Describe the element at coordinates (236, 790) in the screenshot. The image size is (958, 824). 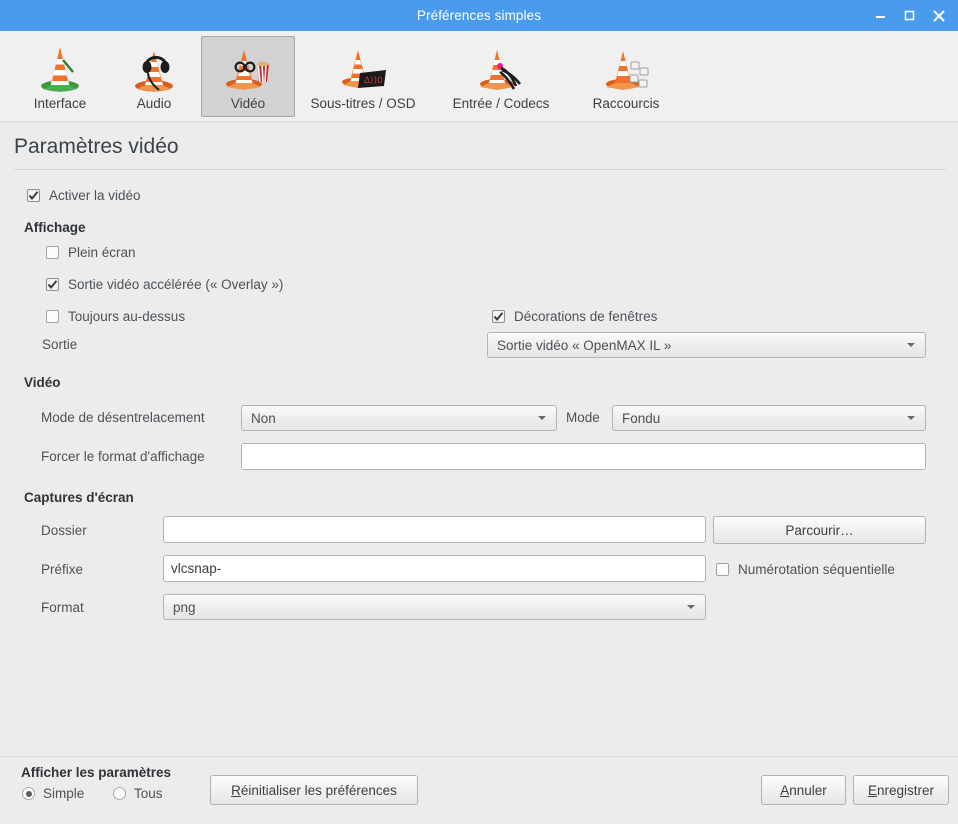
I see `reset-accel-char: R` at that location.